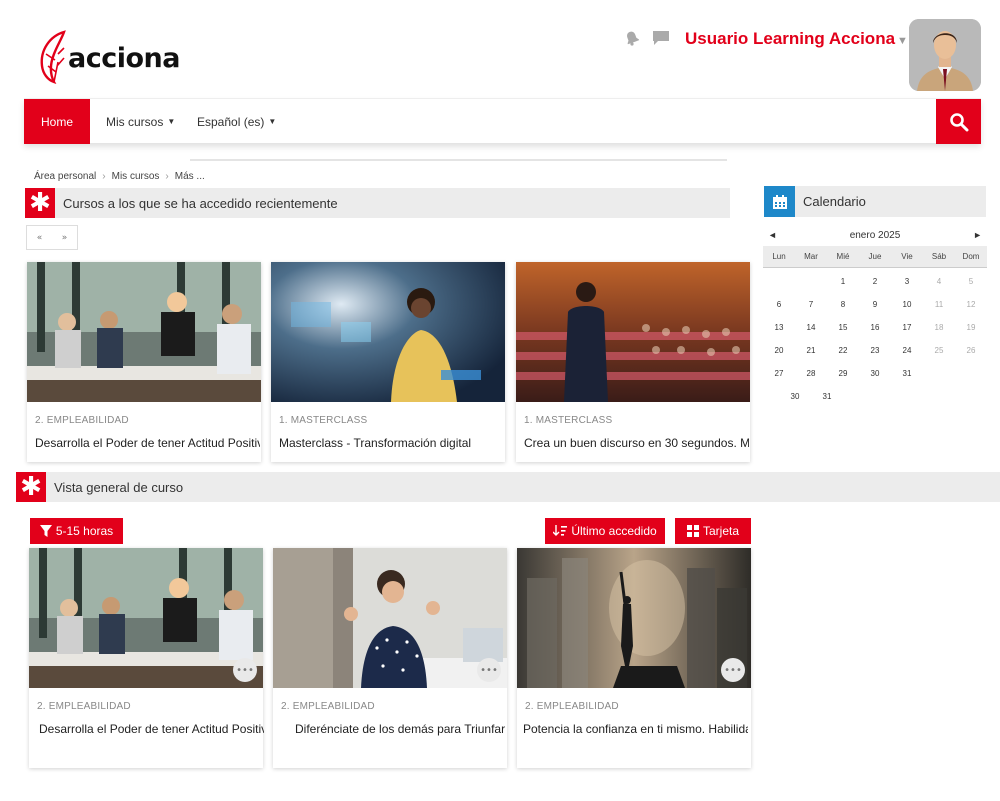 The width and height of the screenshot is (1000, 801). What do you see at coordinates (323, 420) in the screenshot?
I see `course-category: 1. MASTERCLASS` at bounding box center [323, 420].